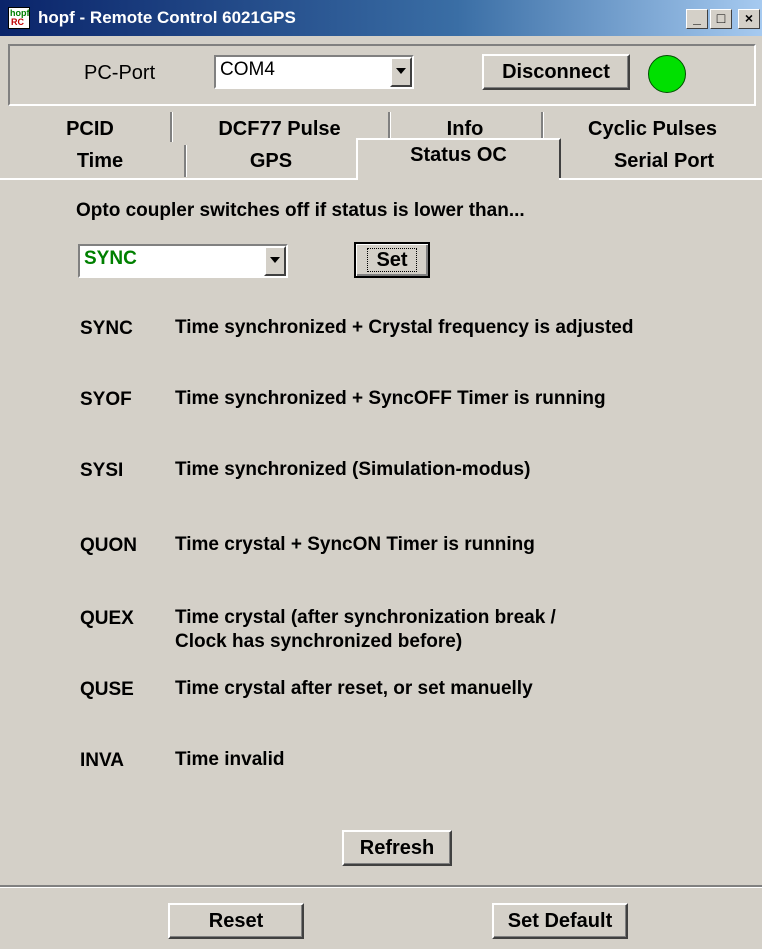 The width and height of the screenshot is (762, 949). What do you see at coordinates (319, 641) in the screenshot?
I see `status-description-line2: Clock has synchronized before)` at bounding box center [319, 641].